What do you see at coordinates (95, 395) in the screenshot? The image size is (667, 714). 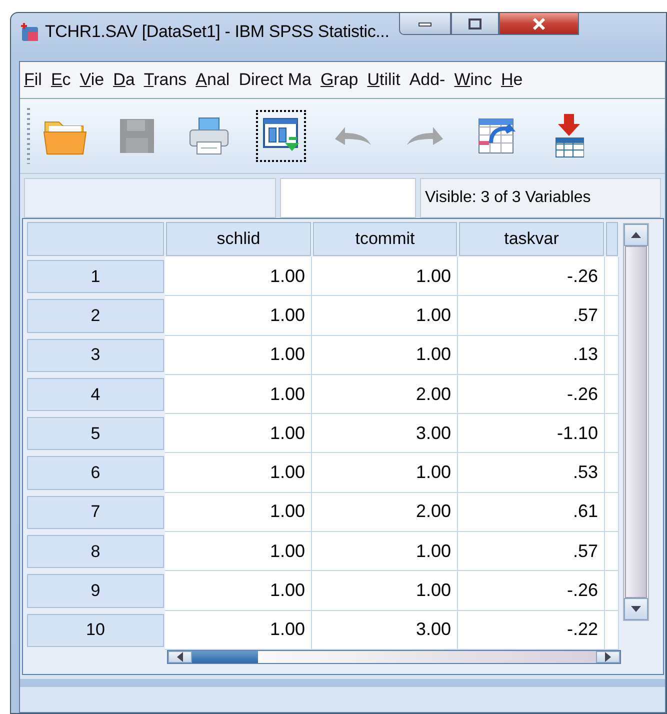 I see `row-header: 4` at bounding box center [95, 395].